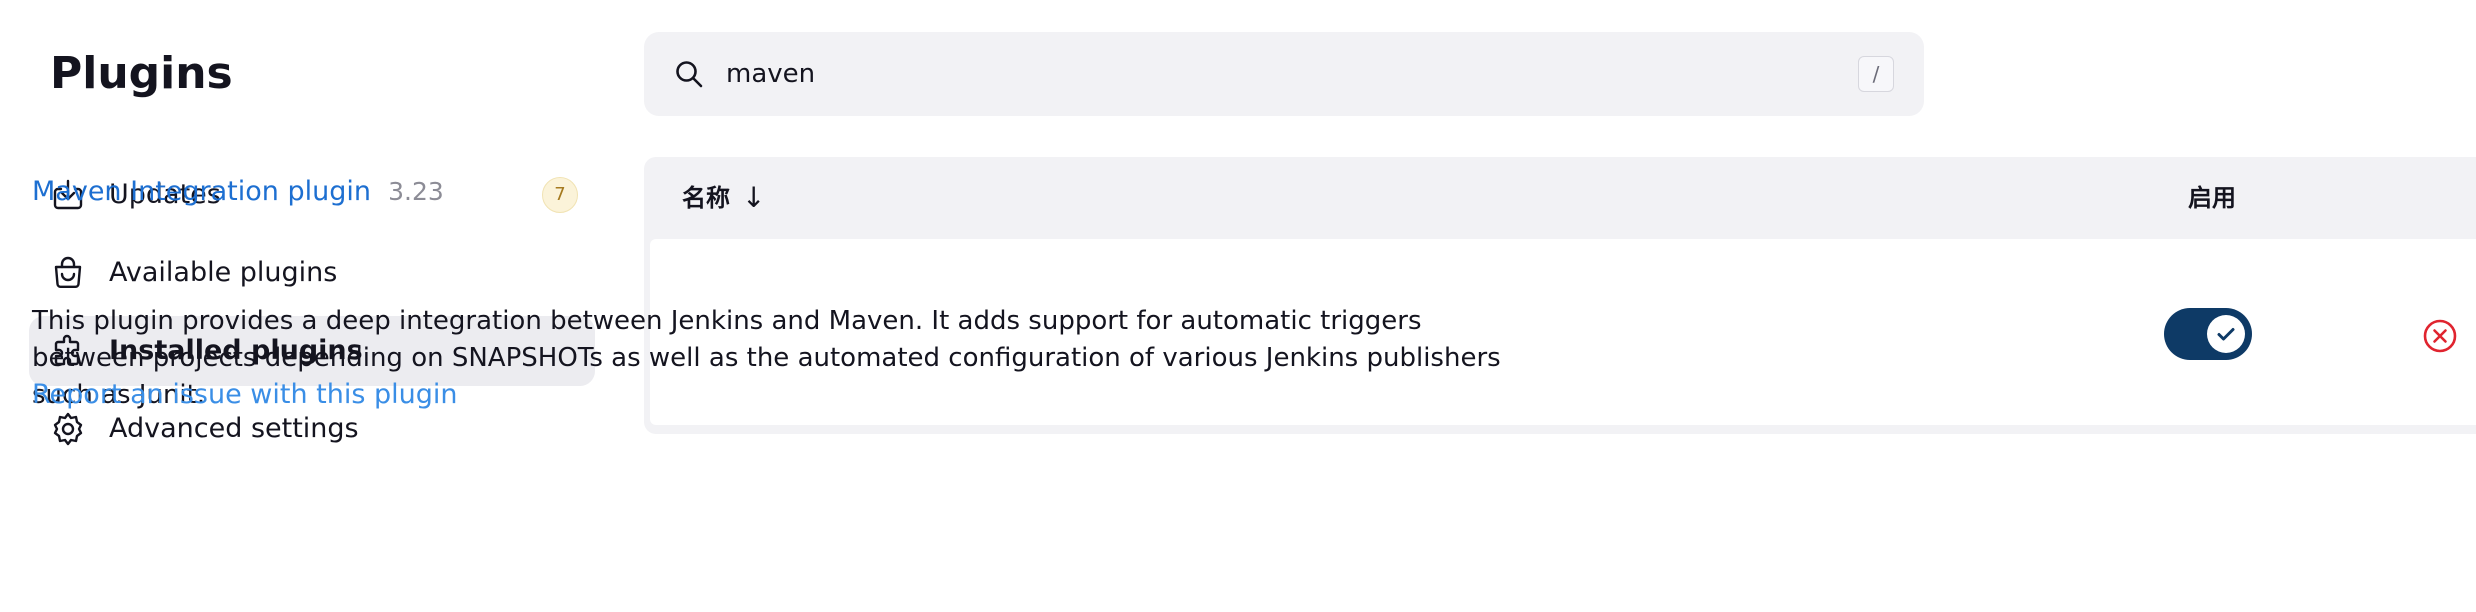  I want to click on column-name-label: 名称, so click(706, 198).